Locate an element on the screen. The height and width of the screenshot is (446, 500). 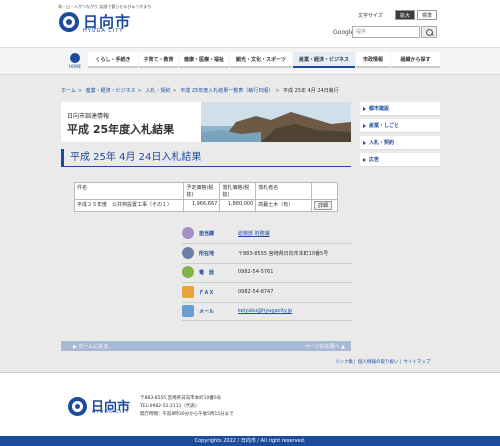
breadcrumb-home: ホーム is located at coordinates (68, 91).